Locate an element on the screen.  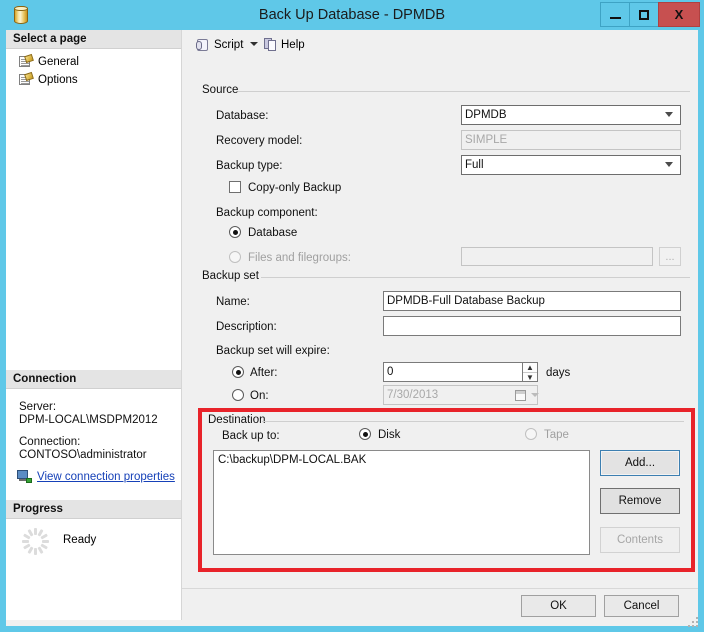
cancel-button: Cancel is located at coordinates (641, 606).